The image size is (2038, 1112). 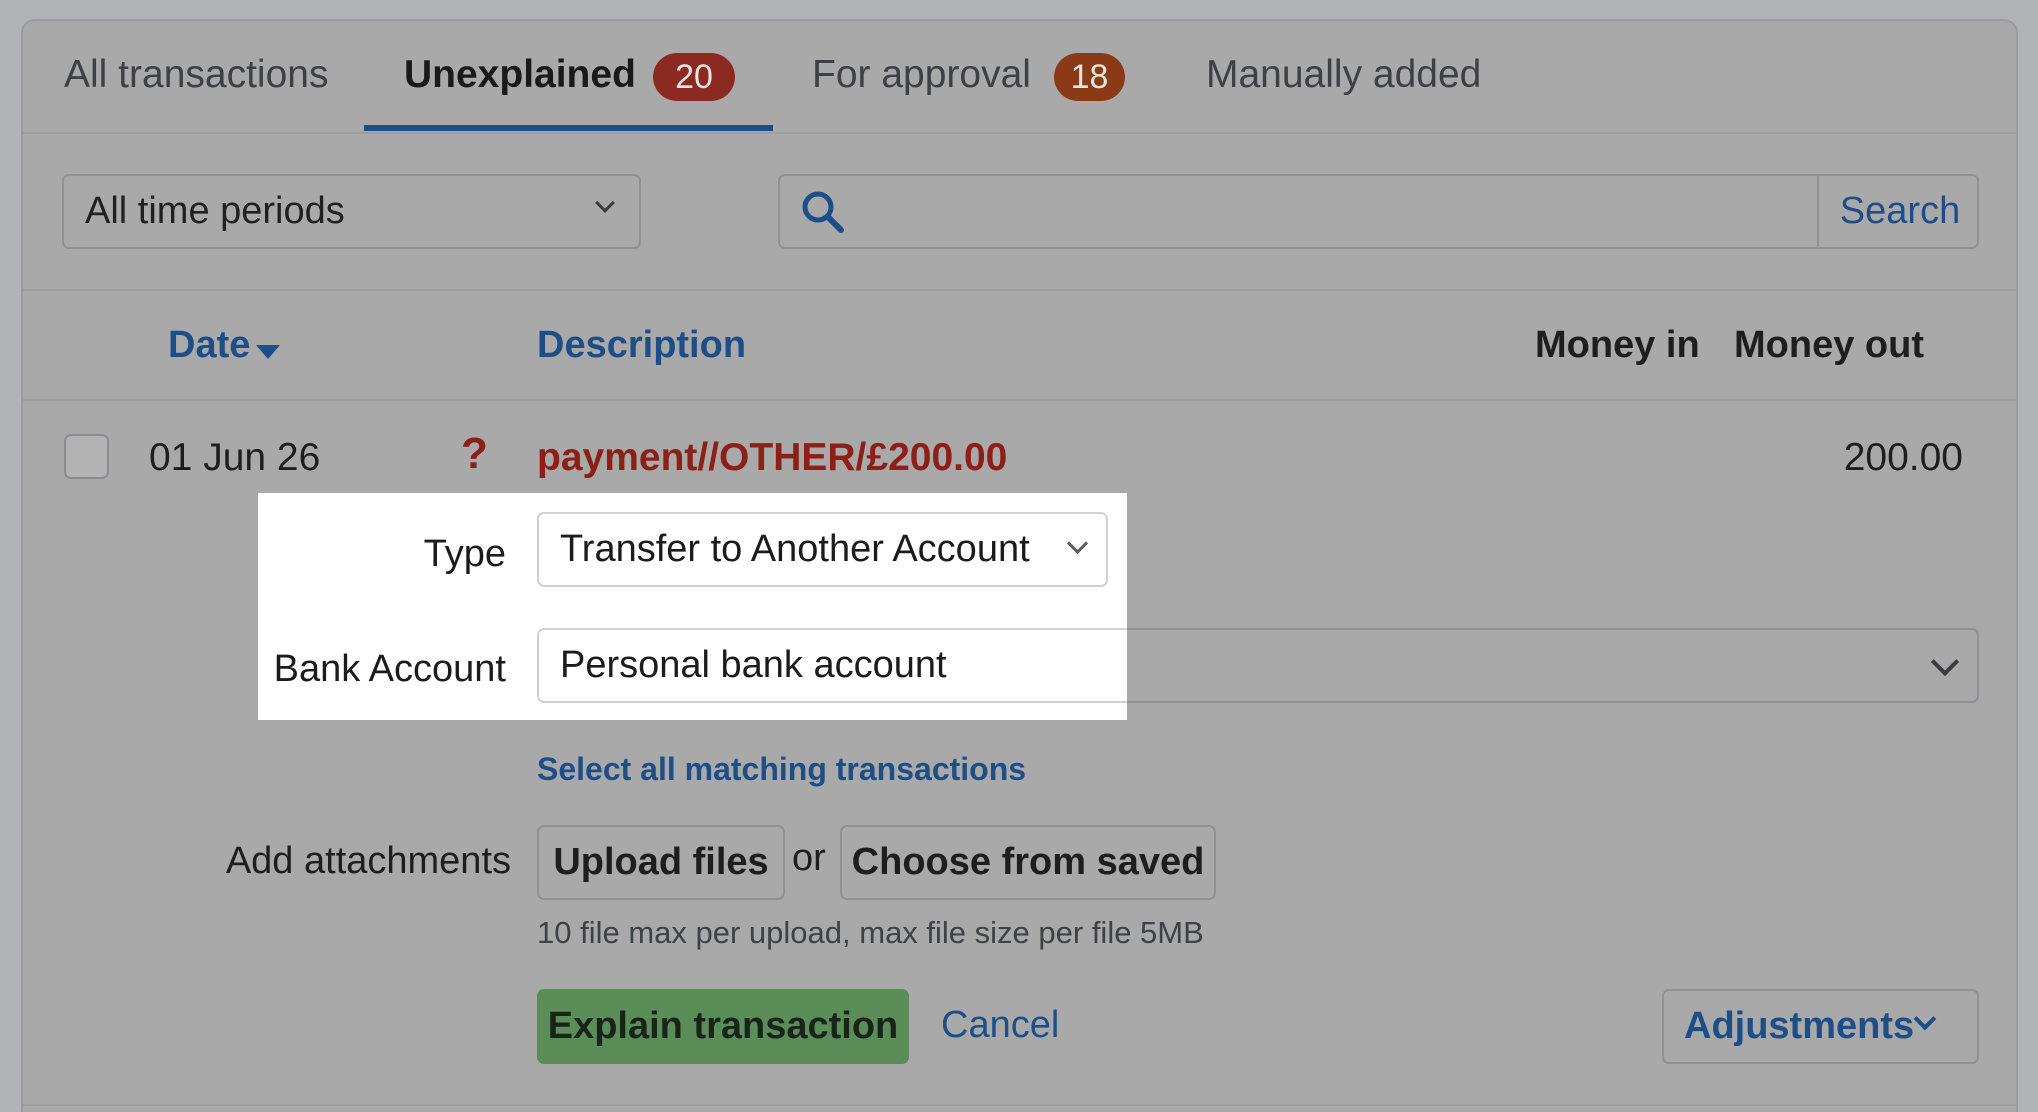 I want to click on active-tab-indicator, so click(x=568, y=128).